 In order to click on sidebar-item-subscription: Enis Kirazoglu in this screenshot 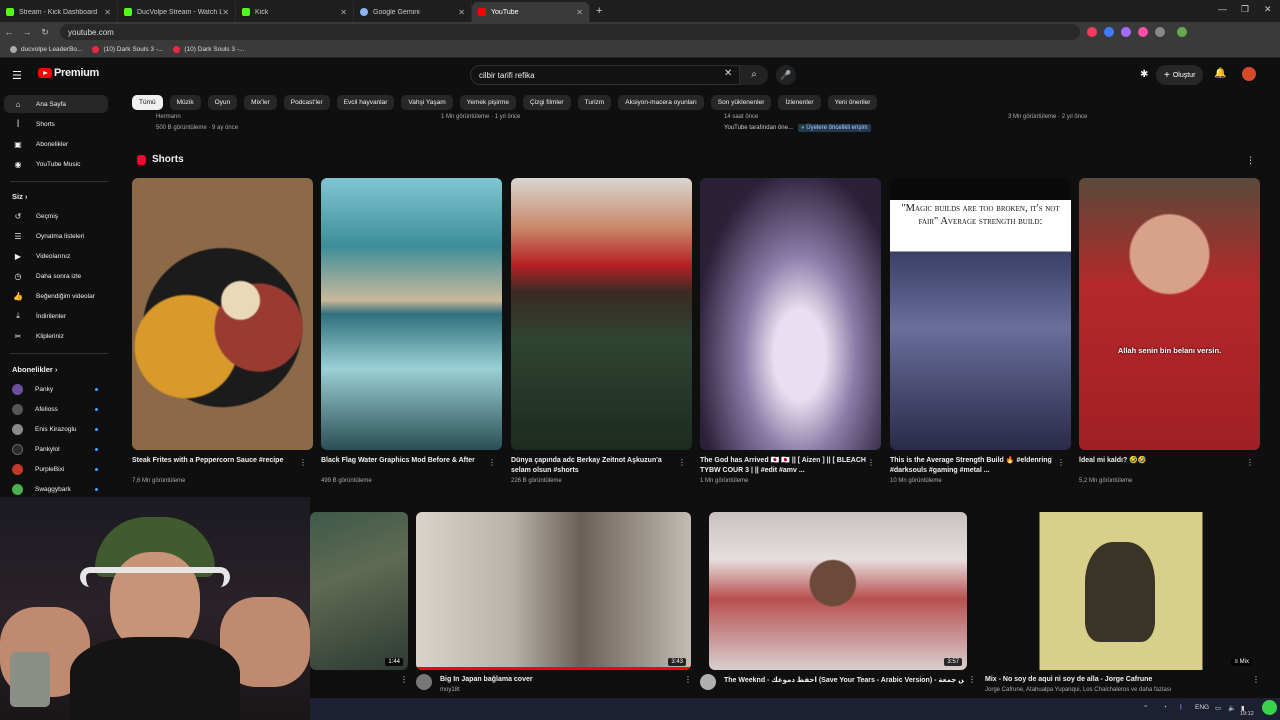, I will do `click(56, 429)`.